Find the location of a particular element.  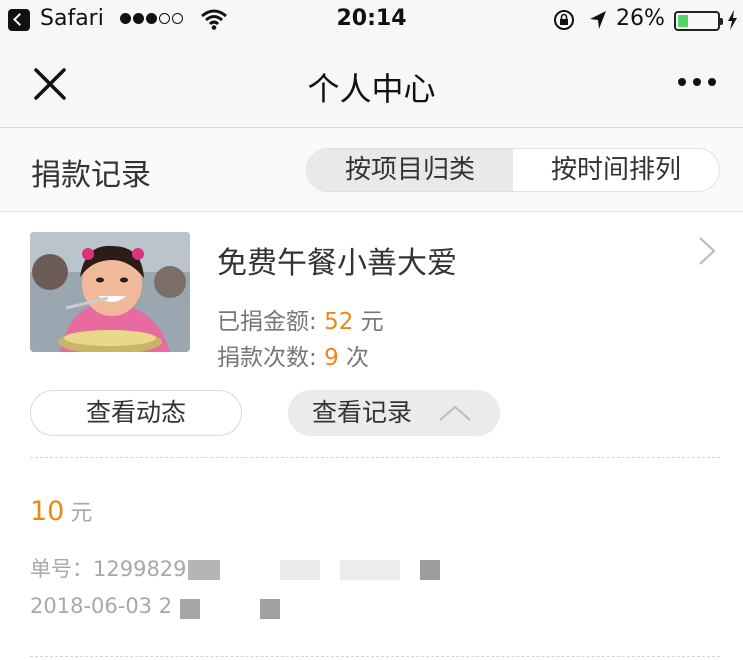

record-amount: 10 元 is located at coordinates (61, 511).